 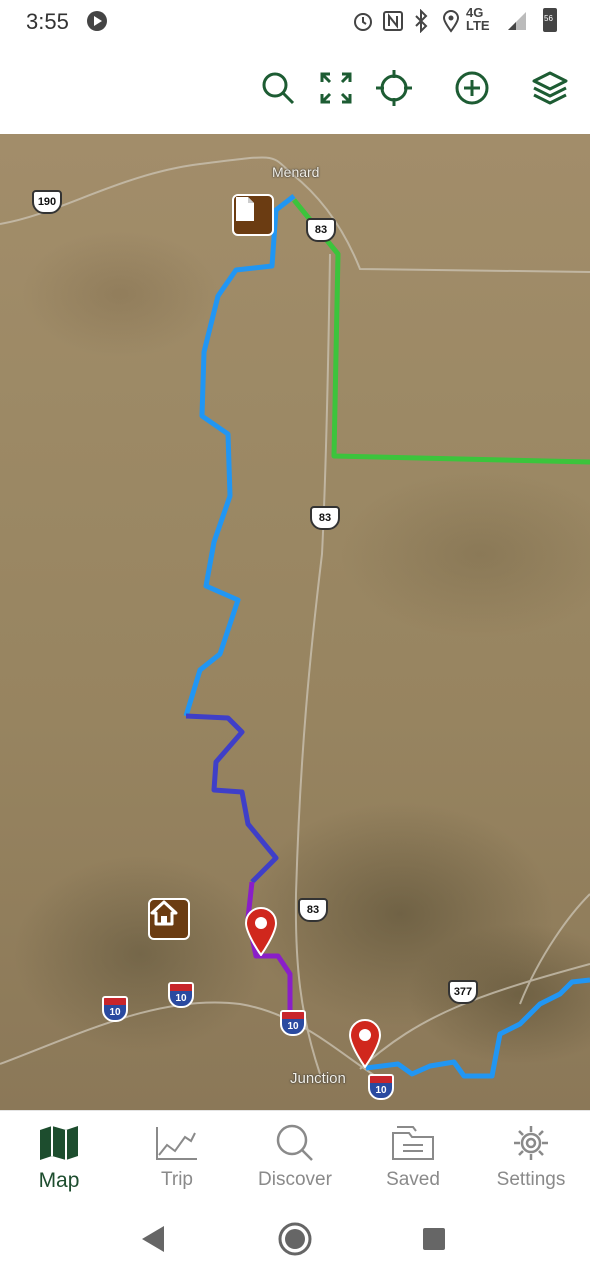 What do you see at coordinates (318, 1078) in the screenshot?
I see `town-label-junction: Junction` at bounding box center [318, 1078].